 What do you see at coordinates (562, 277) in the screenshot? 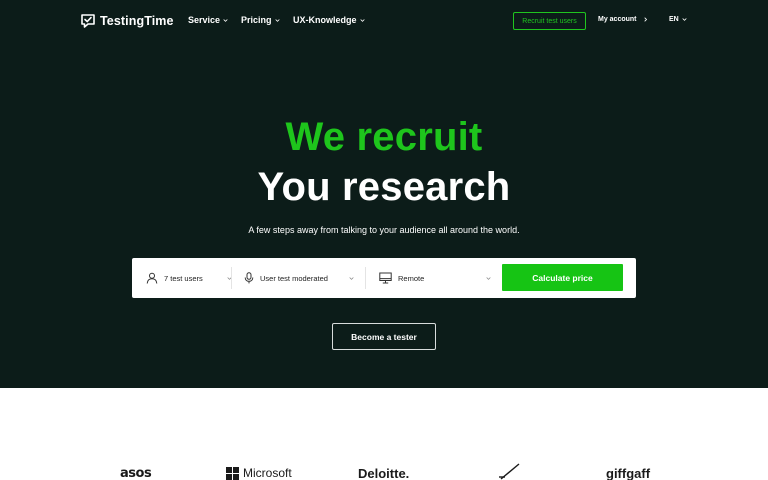
I see `calculate-price-button: Calculate price` at bounding box center [562, 277].